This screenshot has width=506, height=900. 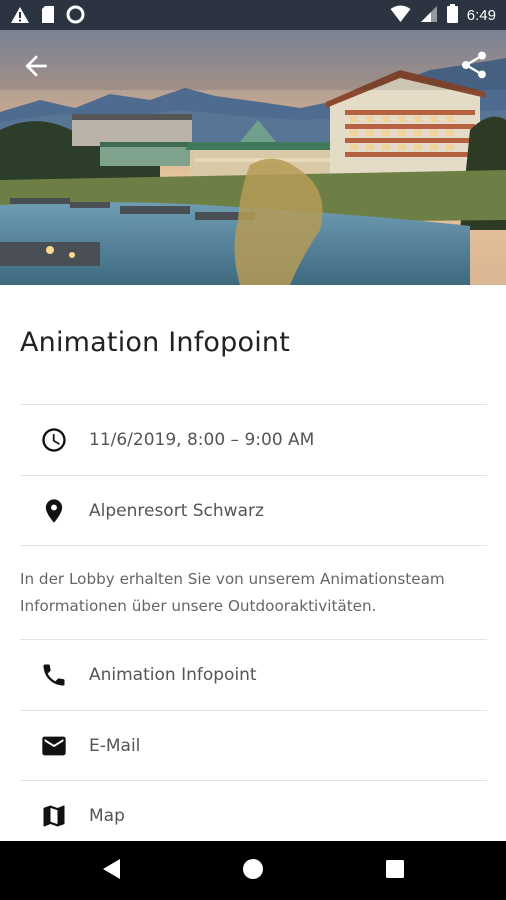 What do you see at coordinates (54, 816) in the screenshot?
I see `map-icon` at bounding box center [54, 816].